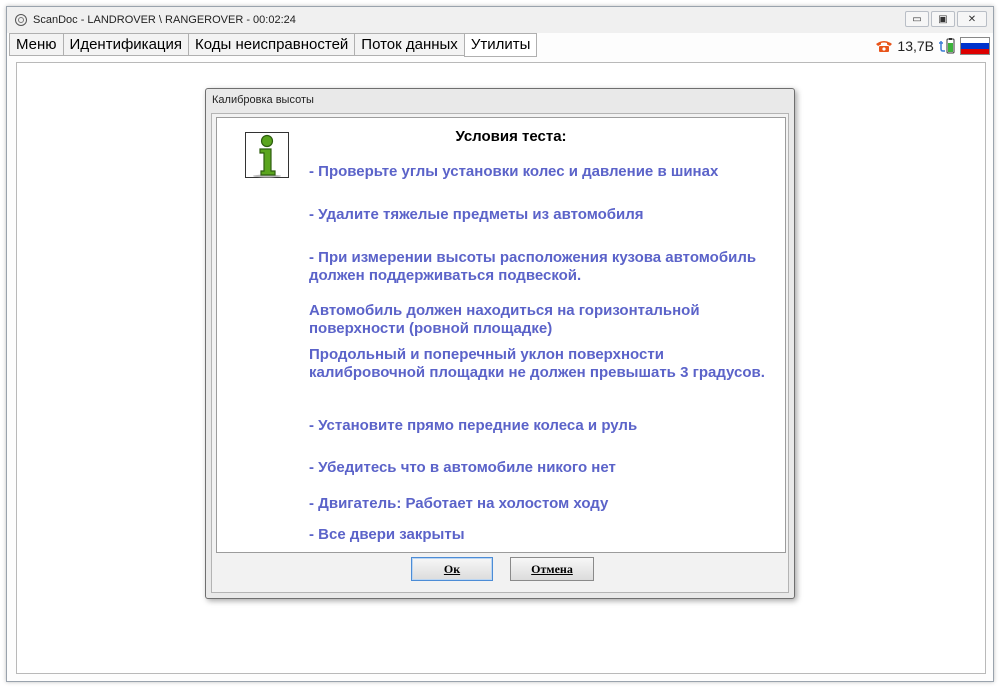  I want to click on test-conditions-heading: Условия теста:, so click(511, 136).